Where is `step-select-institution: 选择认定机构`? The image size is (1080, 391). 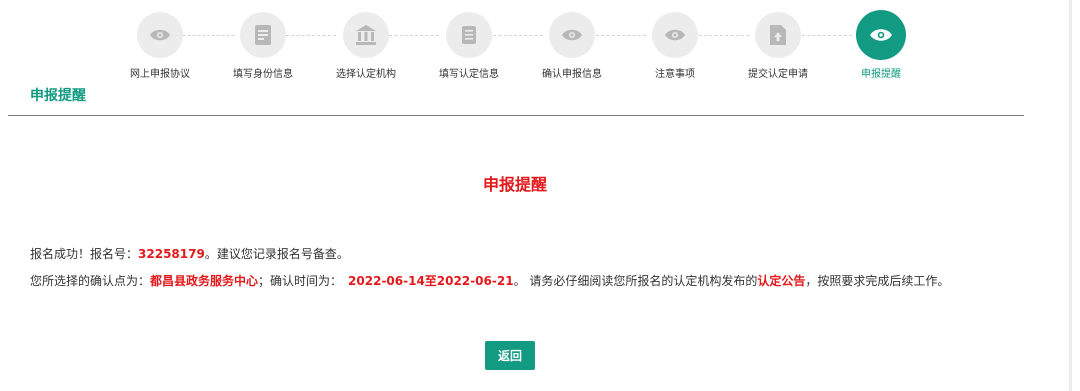 step-select-institution: 选择认定机构 is located at coordinates (366, 46).